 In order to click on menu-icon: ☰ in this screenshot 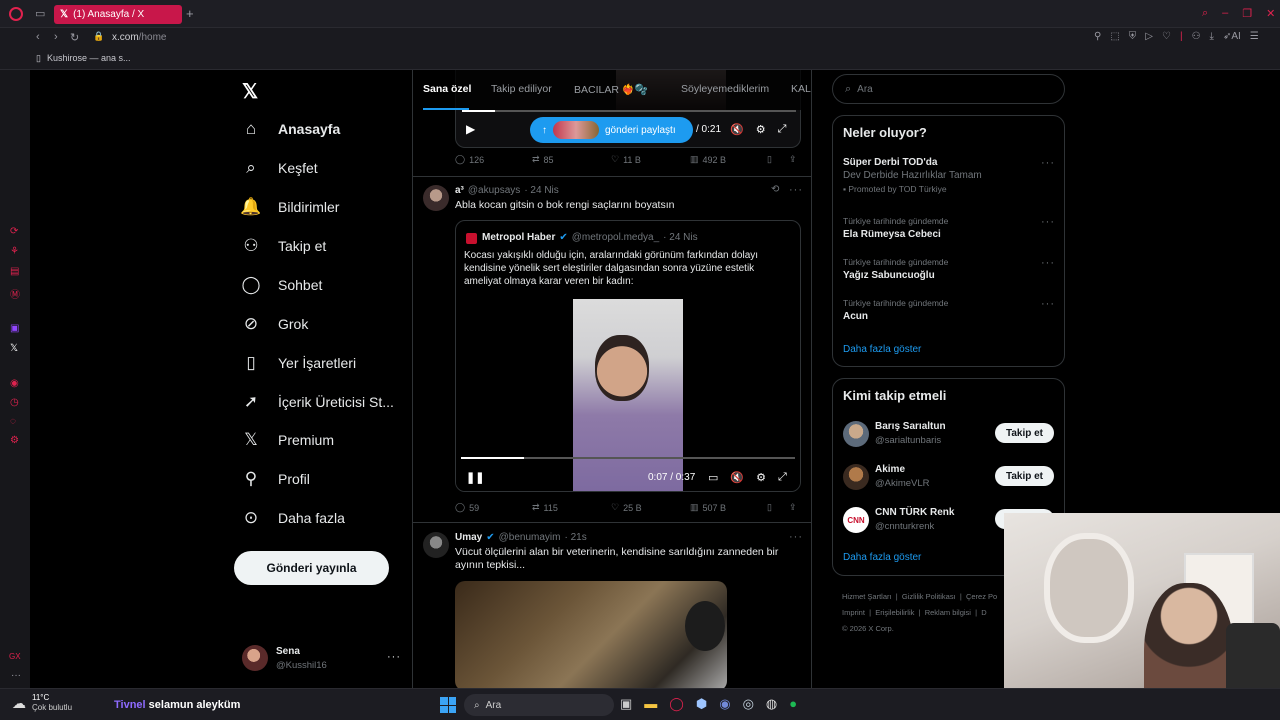, I will do `click(1254, 36)`.